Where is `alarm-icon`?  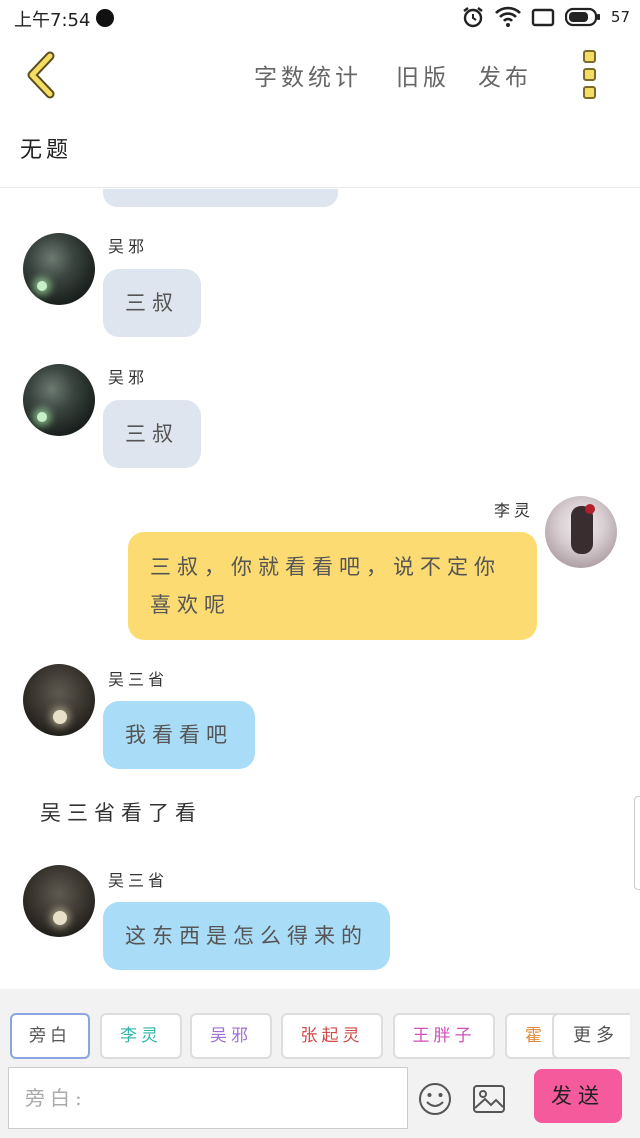
alarm-icon is located at coordinates (473, 17).